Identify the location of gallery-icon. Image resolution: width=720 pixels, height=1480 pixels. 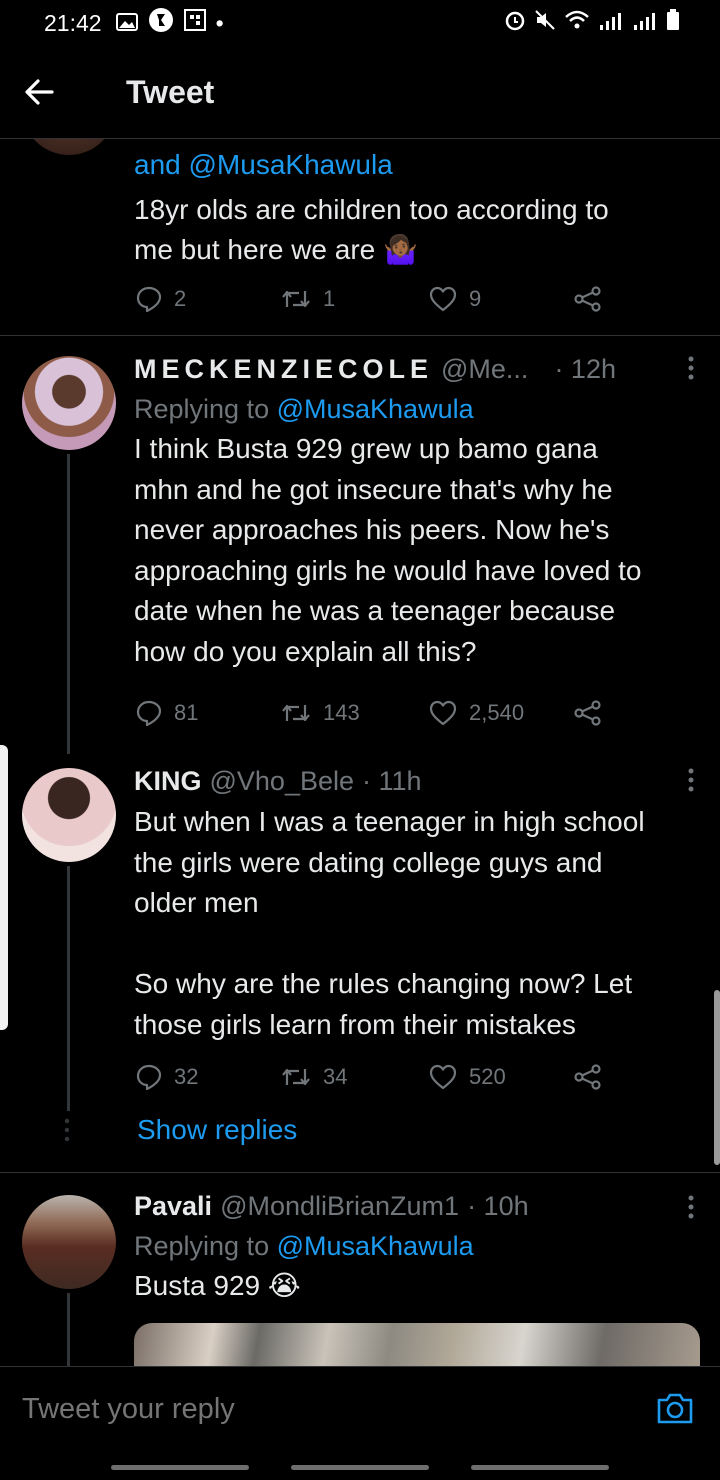
(126, 23).